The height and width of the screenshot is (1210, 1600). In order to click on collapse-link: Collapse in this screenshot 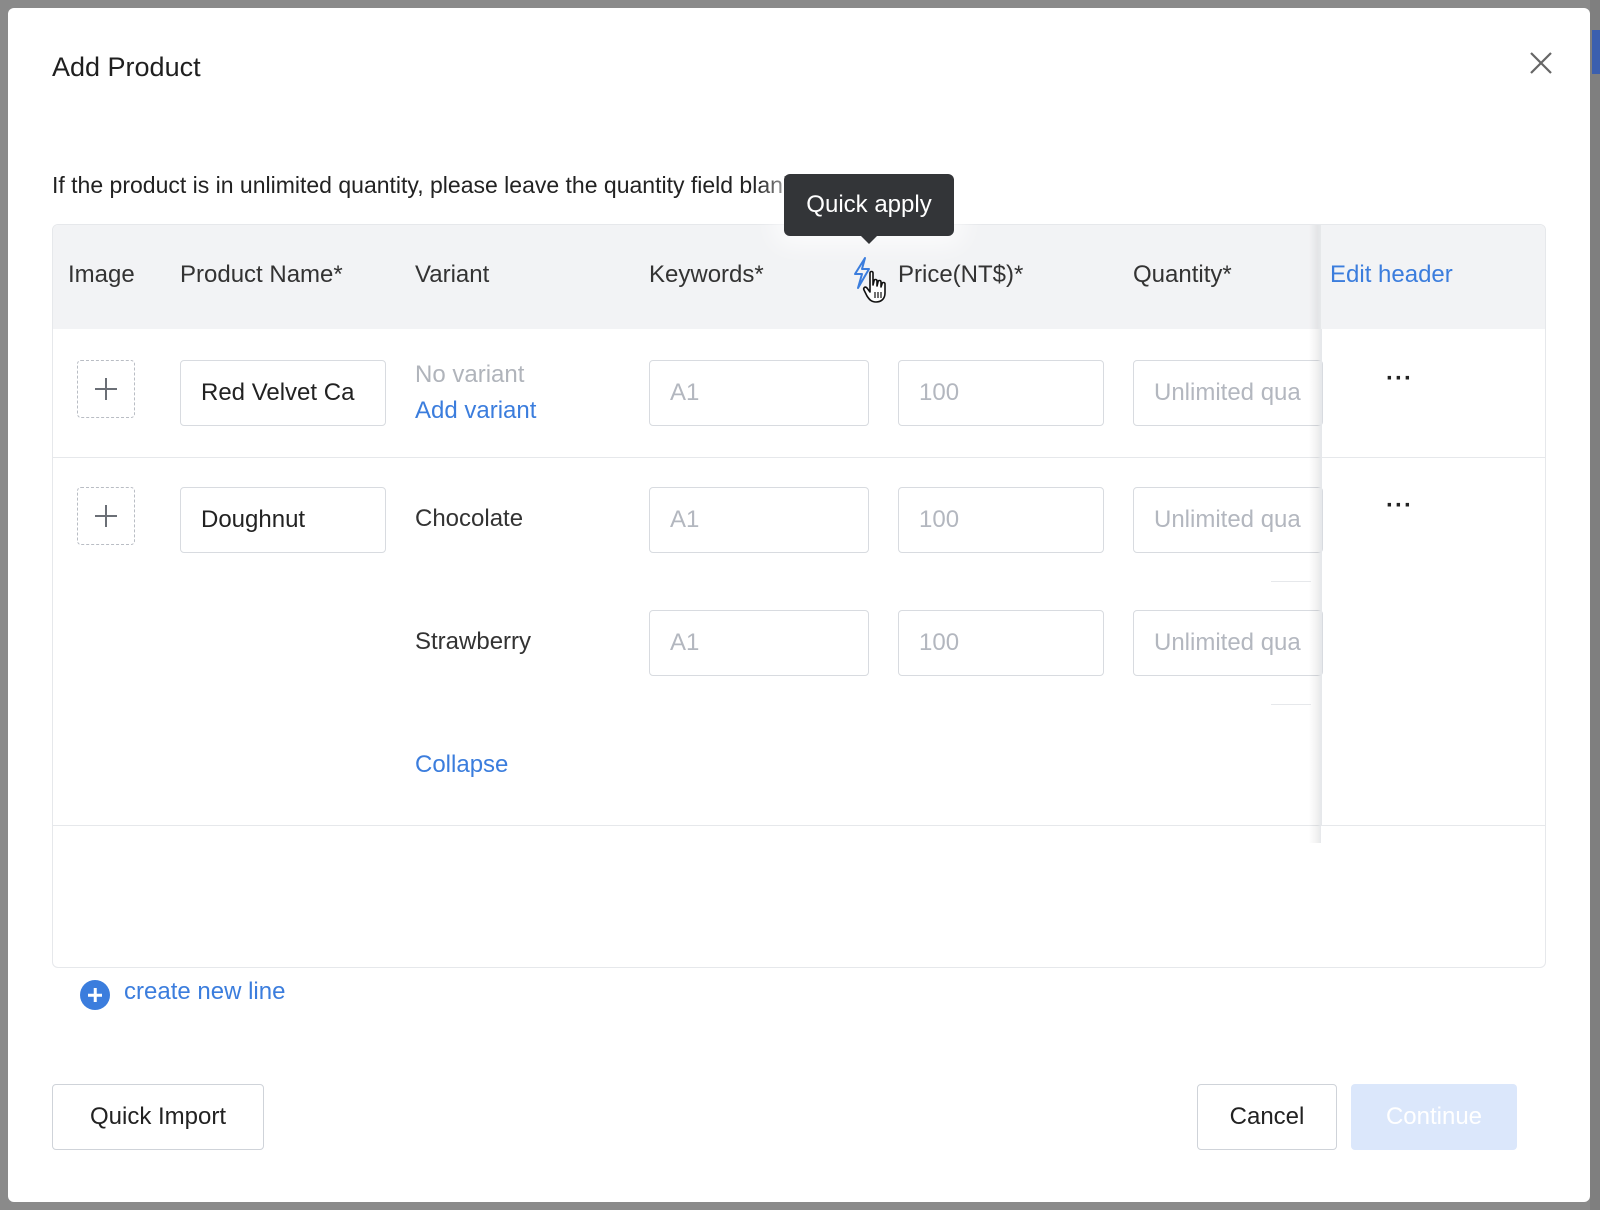, I will do `click(461, 765)`.